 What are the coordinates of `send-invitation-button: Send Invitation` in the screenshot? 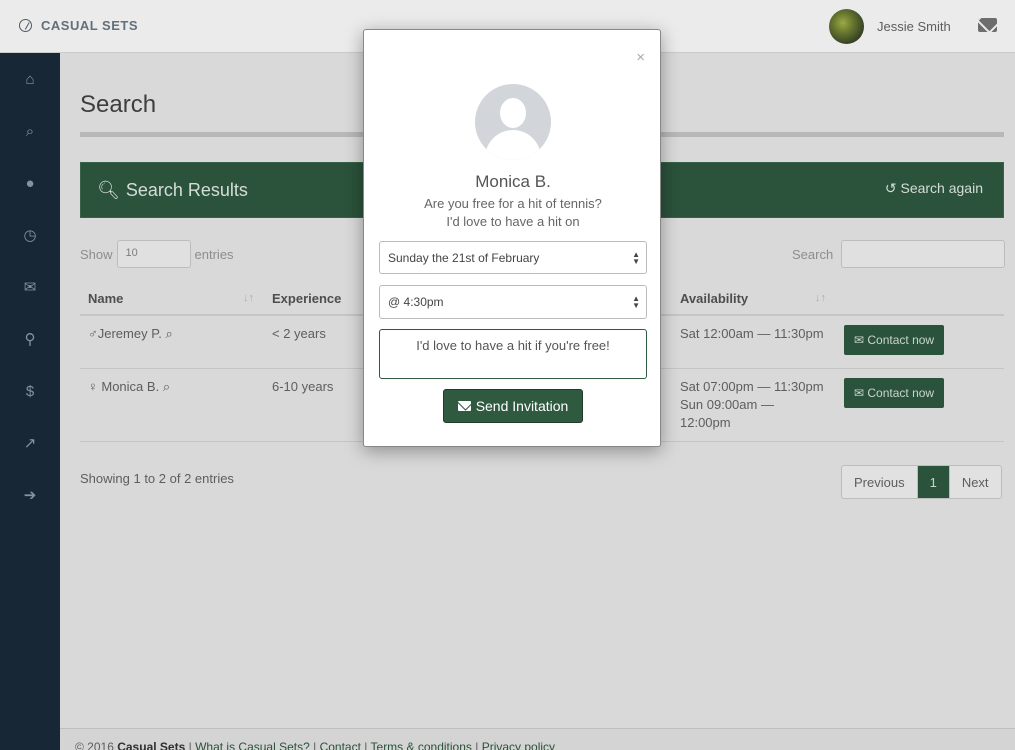 It's located at (513, 406).